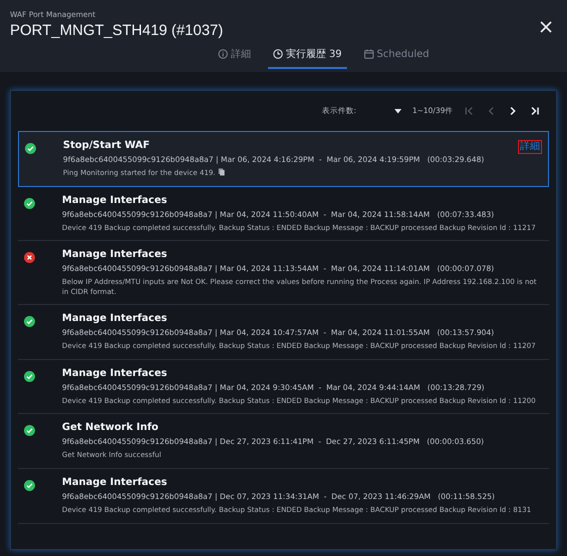 The width and height of the screenshot is (567, 556). I want to click on run-title: Get Network Info, so click(110, 428).